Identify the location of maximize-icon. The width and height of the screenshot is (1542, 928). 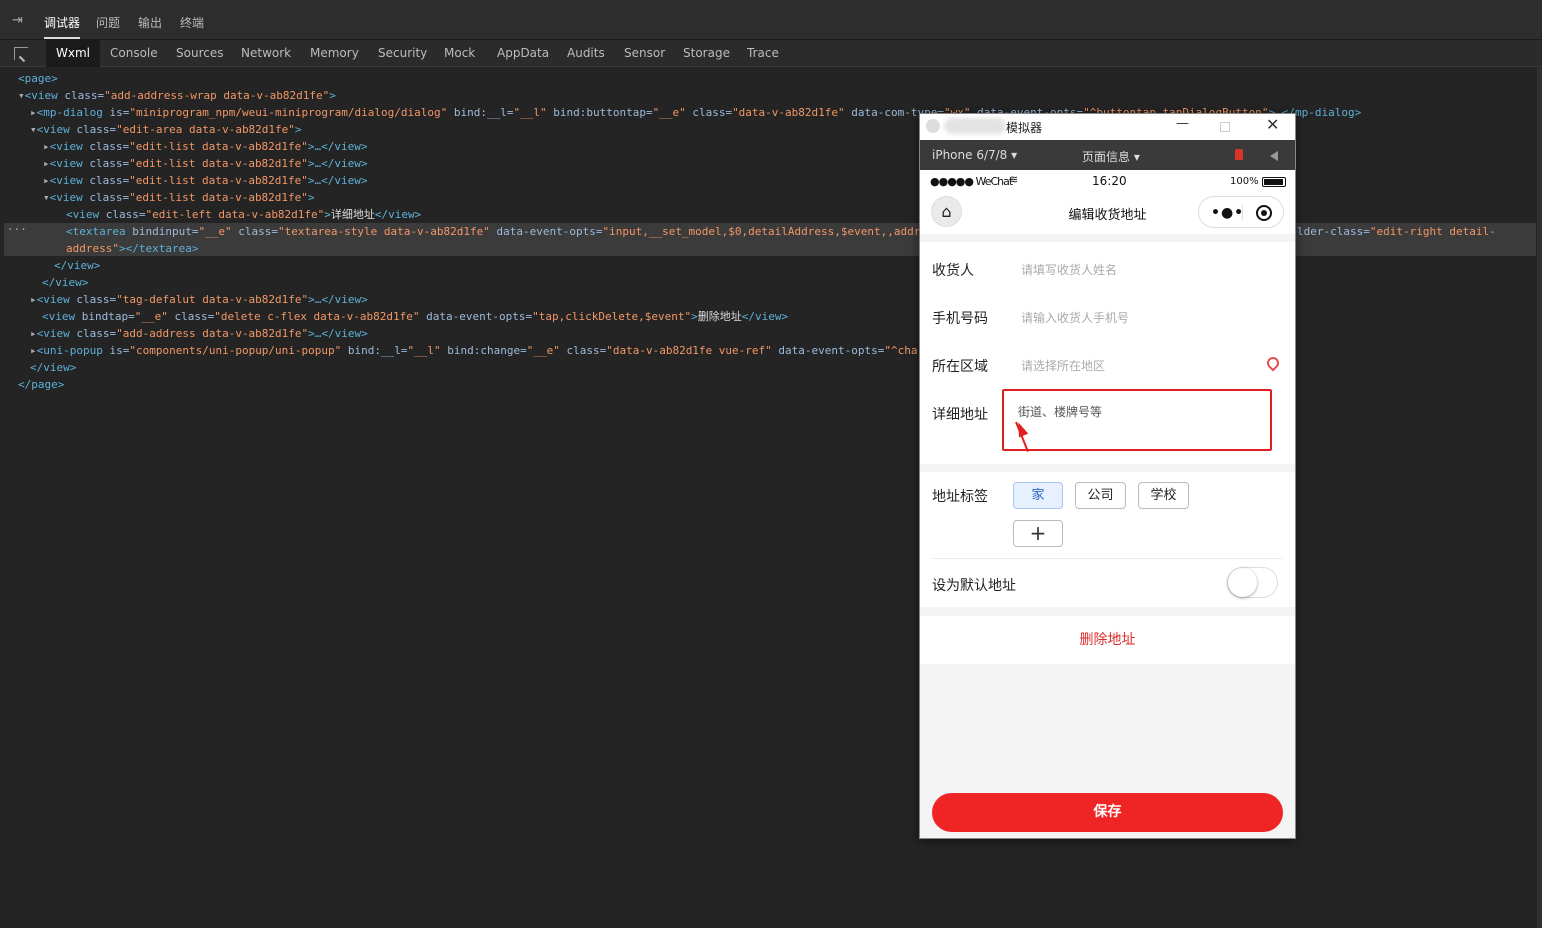
(1225, 127).